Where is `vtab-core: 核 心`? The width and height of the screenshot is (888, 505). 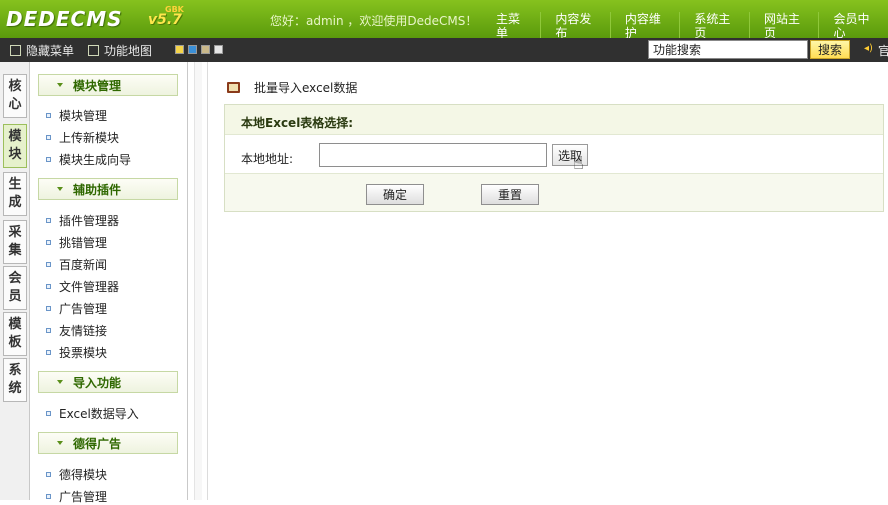 vtab-core: 核 心 is located at coordinates (15, 96).